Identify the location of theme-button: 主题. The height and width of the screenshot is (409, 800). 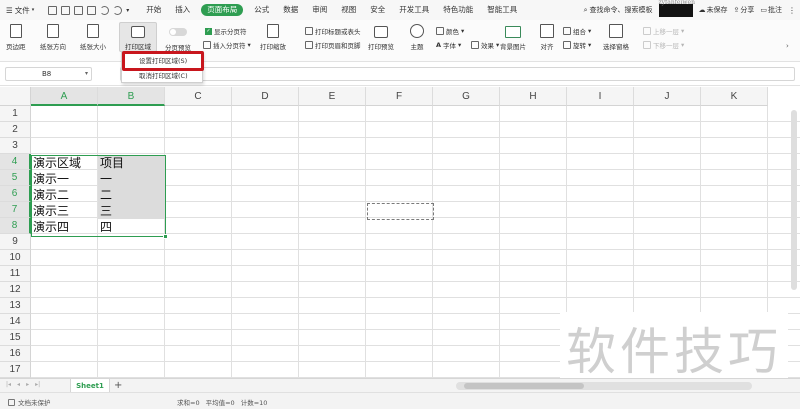
(417, 35).